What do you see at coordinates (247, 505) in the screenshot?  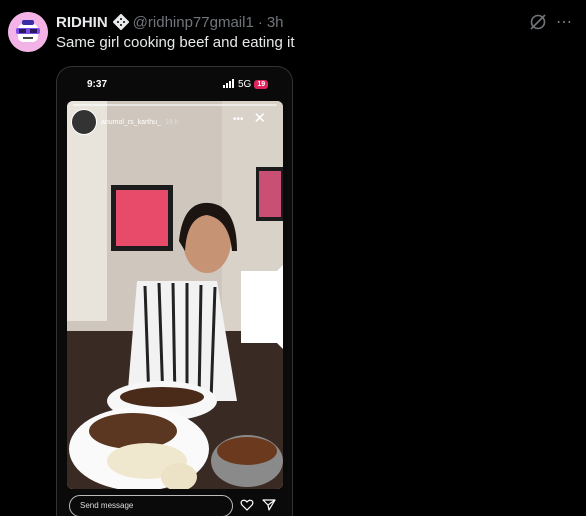 I see `heart-icon` at bounding box center [247, 505].